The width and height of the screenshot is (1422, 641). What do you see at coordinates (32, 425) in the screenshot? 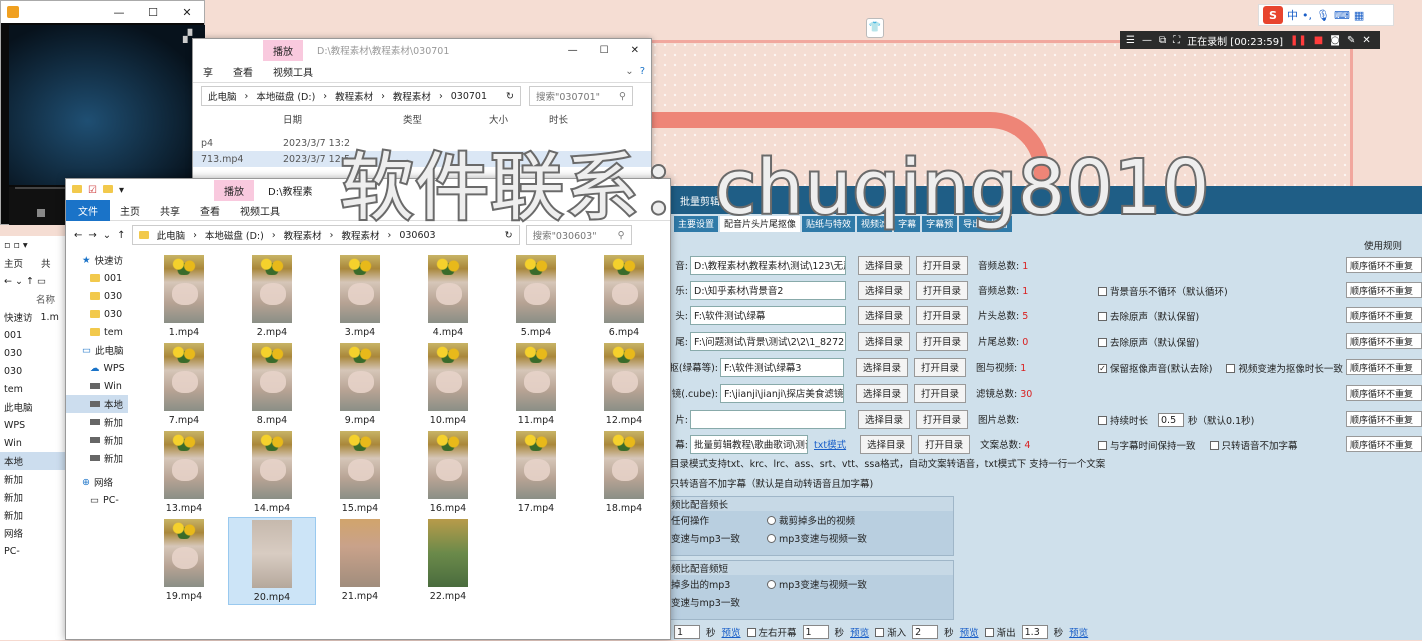
I see `sidebar-item: WPS` at bounding box center [32, 425].